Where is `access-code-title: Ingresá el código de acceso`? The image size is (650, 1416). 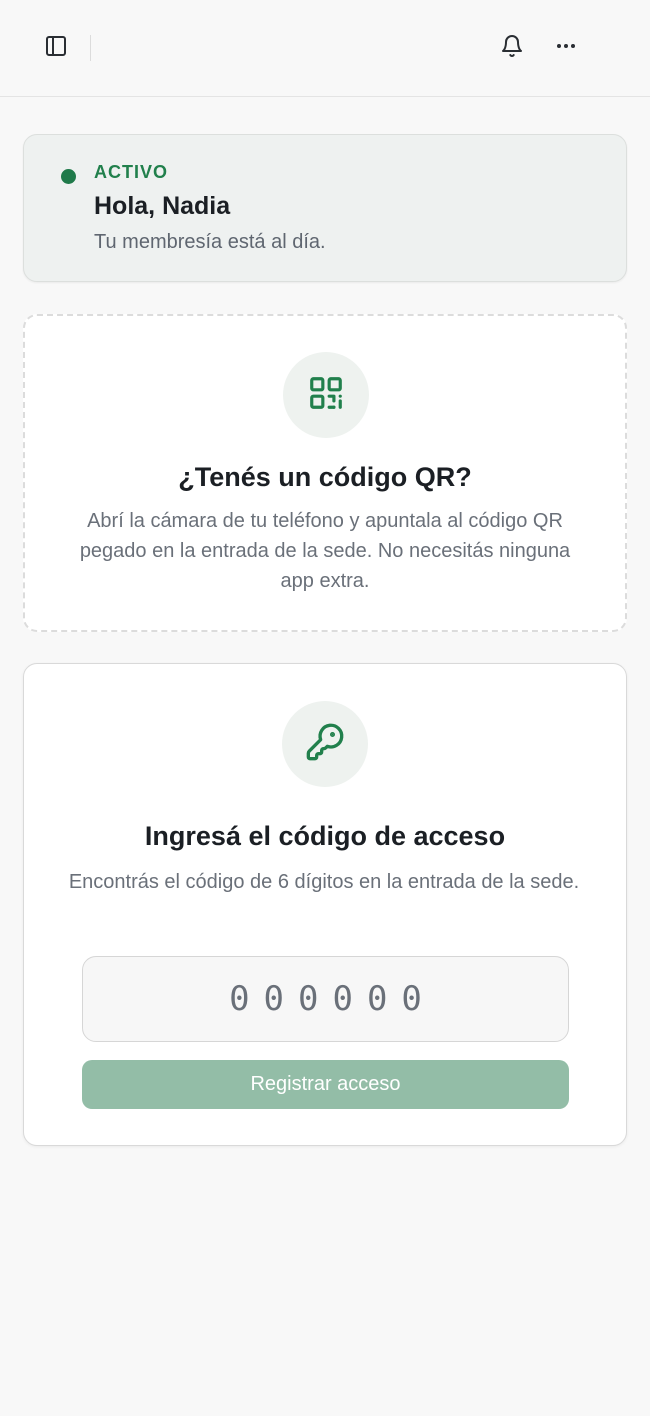
access-code-title: Ingresá el código de acceso is located at coordinates (325, 836).